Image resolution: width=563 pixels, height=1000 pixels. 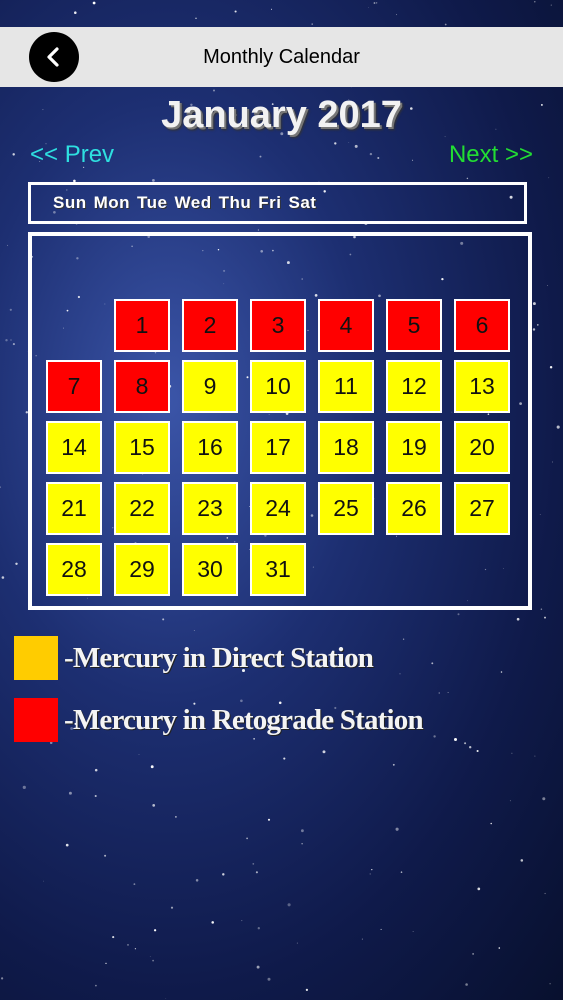 What do you see at coordinates (278, 386) in the screenshot?
I see `day-cell-10: 10` at bounding box center [278, 386].